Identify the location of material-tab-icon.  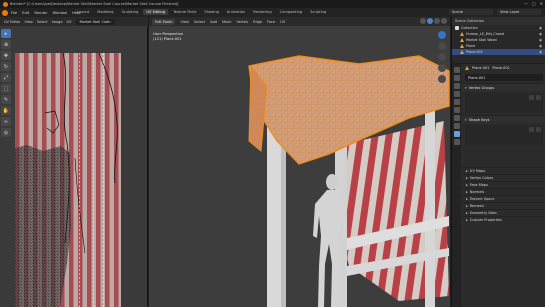
(456, 142).